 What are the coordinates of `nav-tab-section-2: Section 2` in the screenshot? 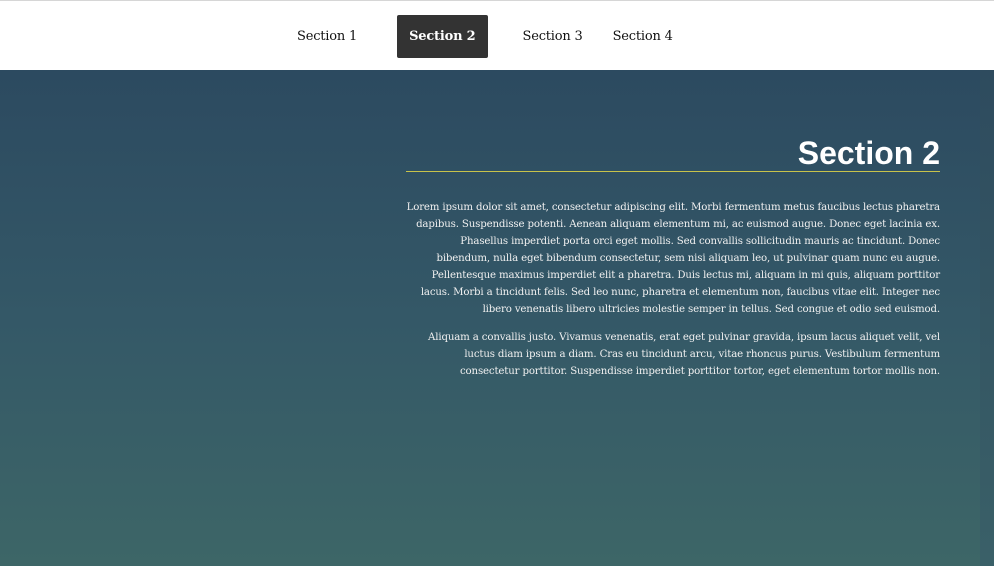 It's located at (442, 36).